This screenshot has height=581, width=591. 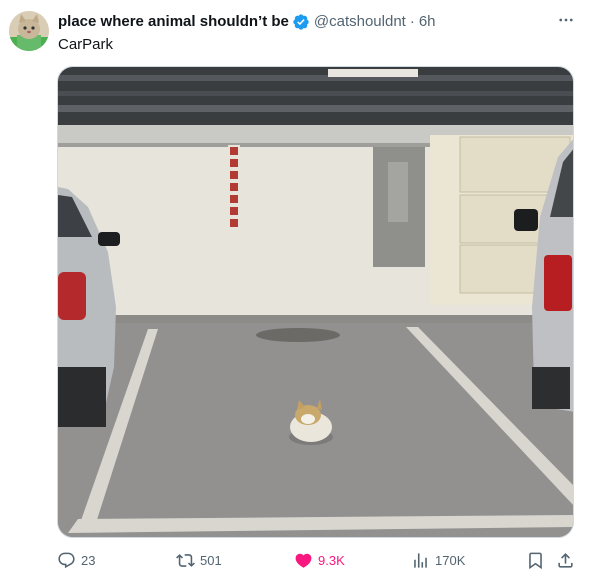 I want to click on share-button, so click(x=565, y=560).